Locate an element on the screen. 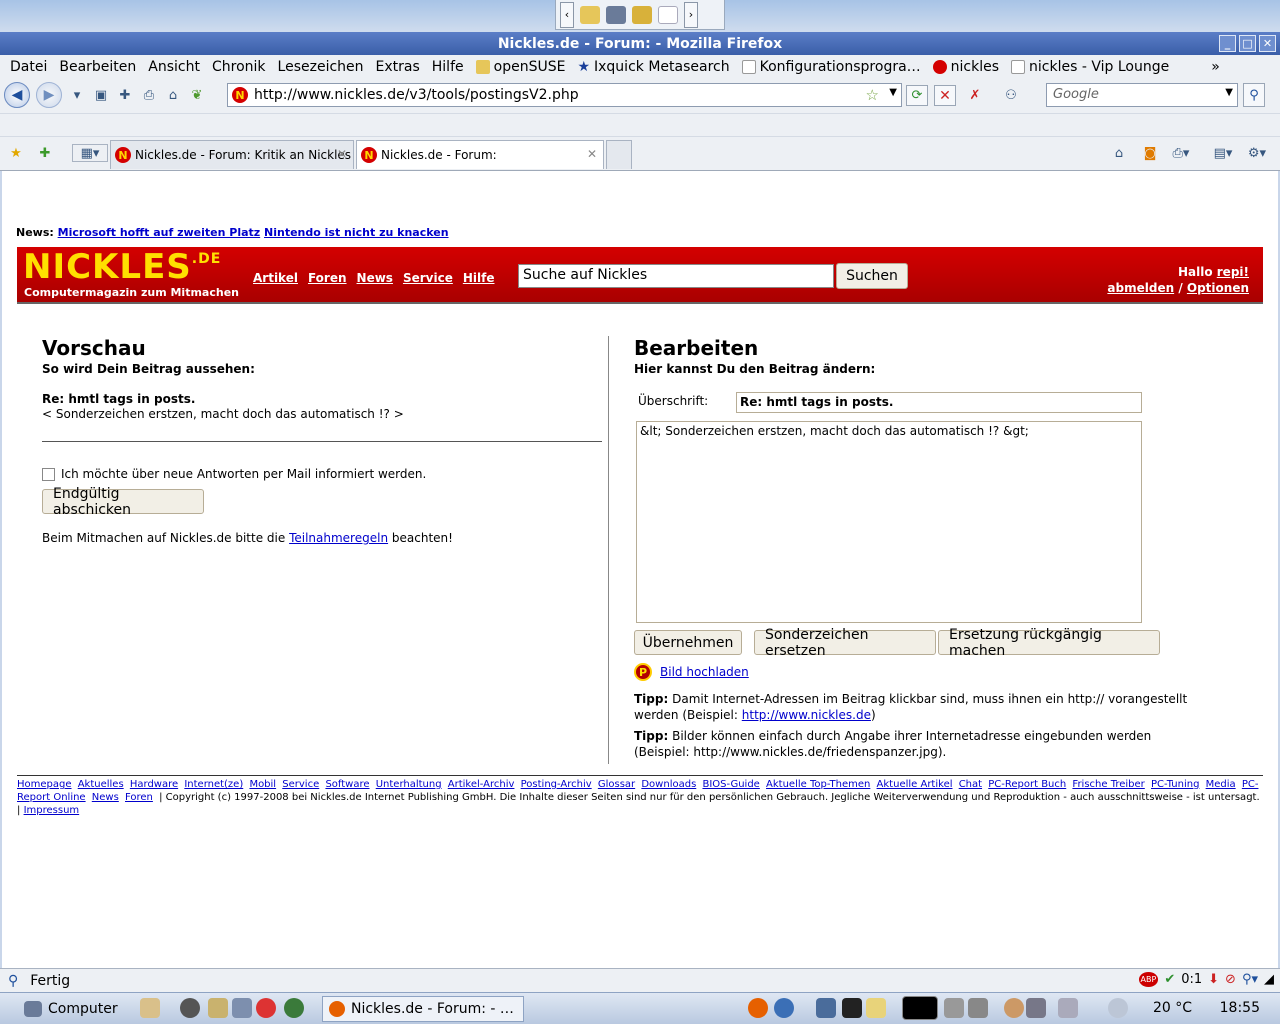  bookmark-ixquick: ★ Ixquick Metasearch is located at coordinates (653, 67).